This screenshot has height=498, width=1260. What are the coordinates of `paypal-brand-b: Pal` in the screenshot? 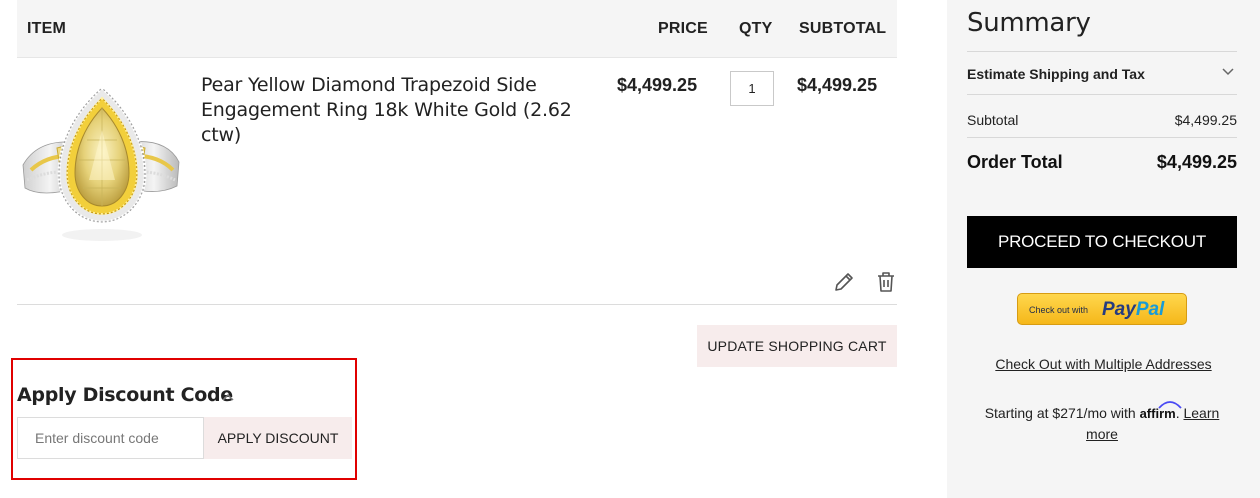 It's located at (1150, 309).